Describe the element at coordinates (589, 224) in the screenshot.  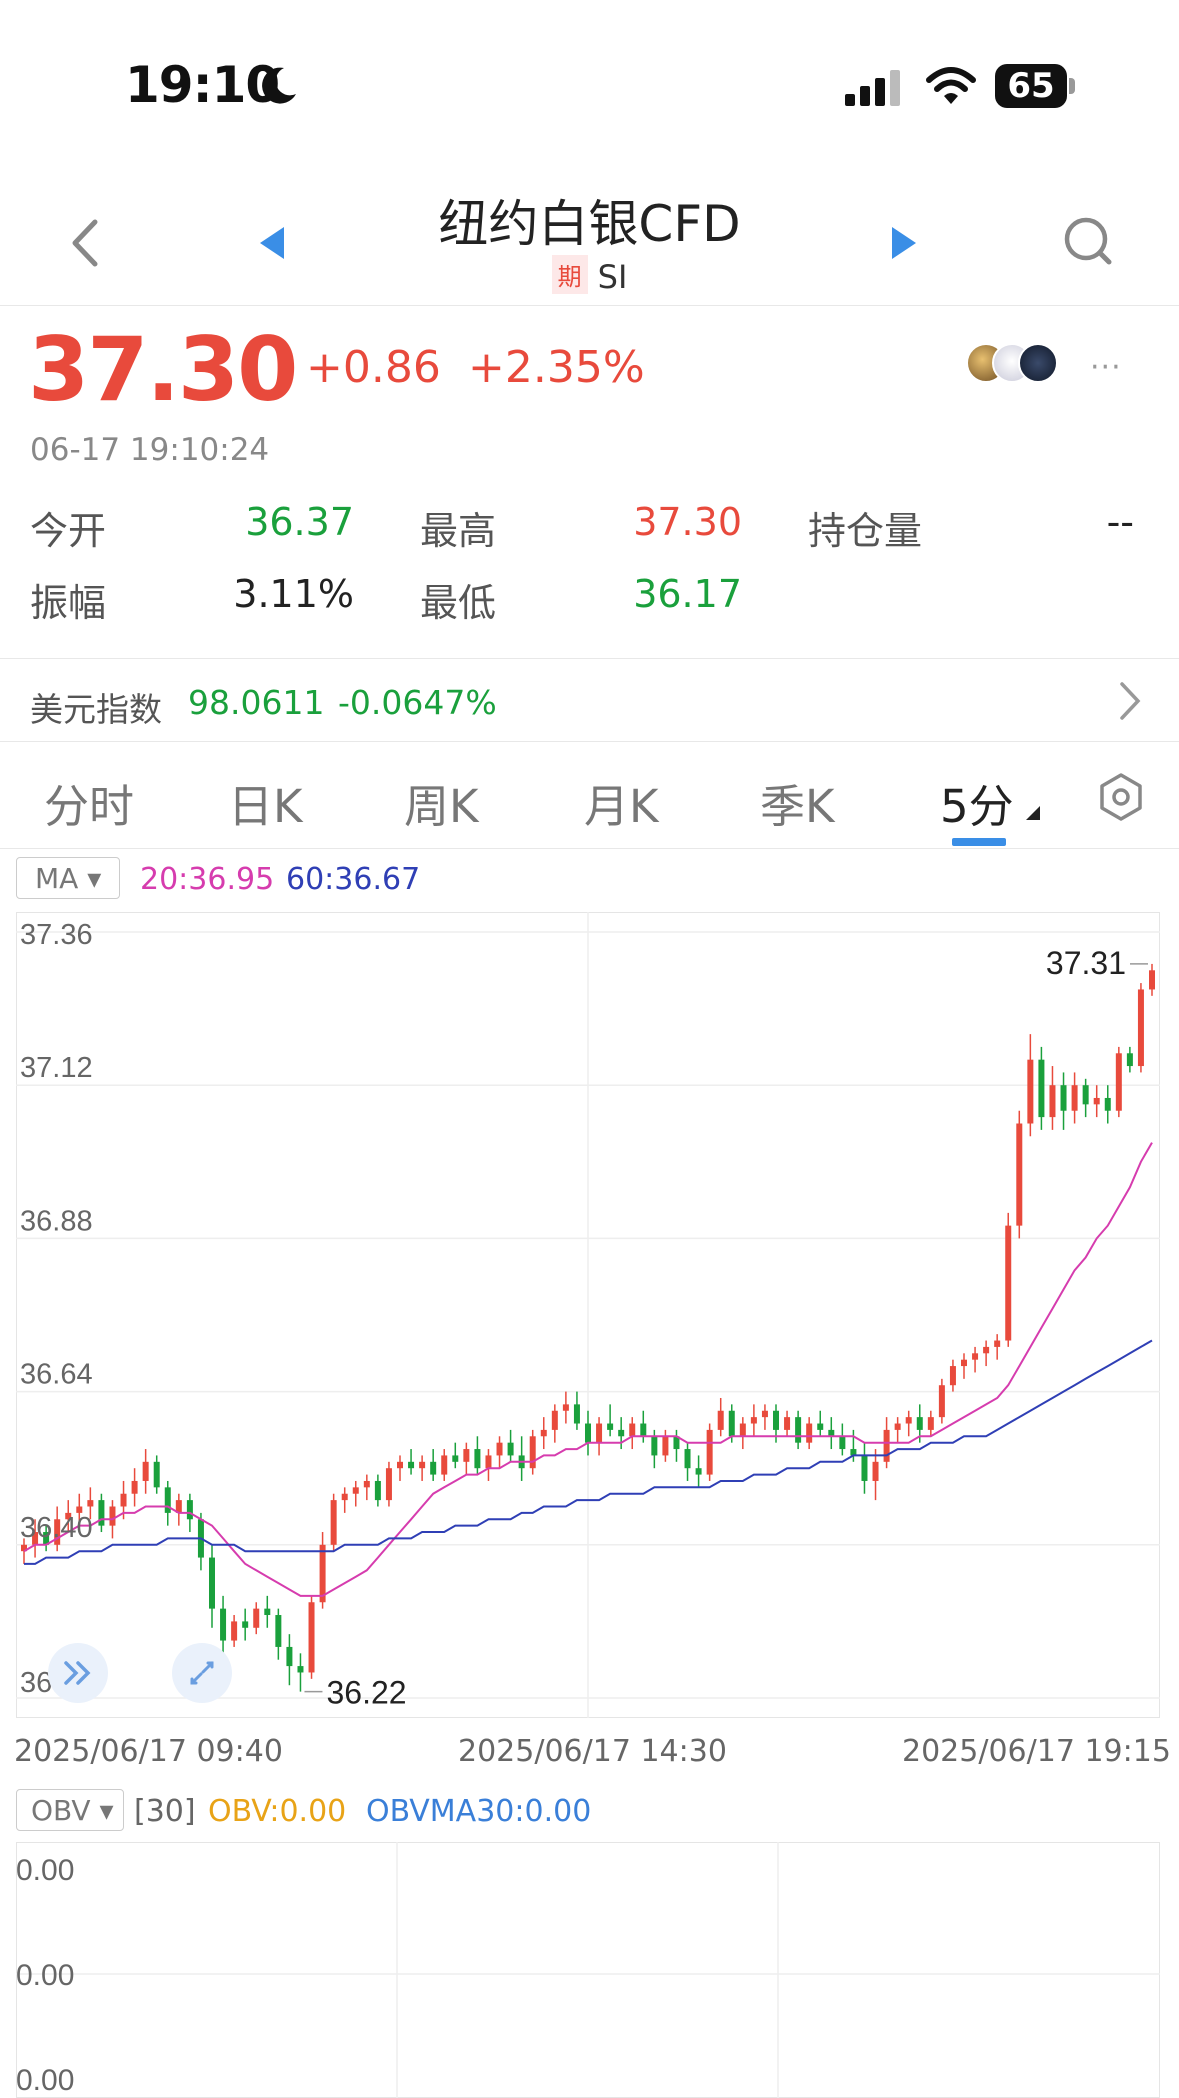
I see `page-title: 纽约白银CFD` at that location.